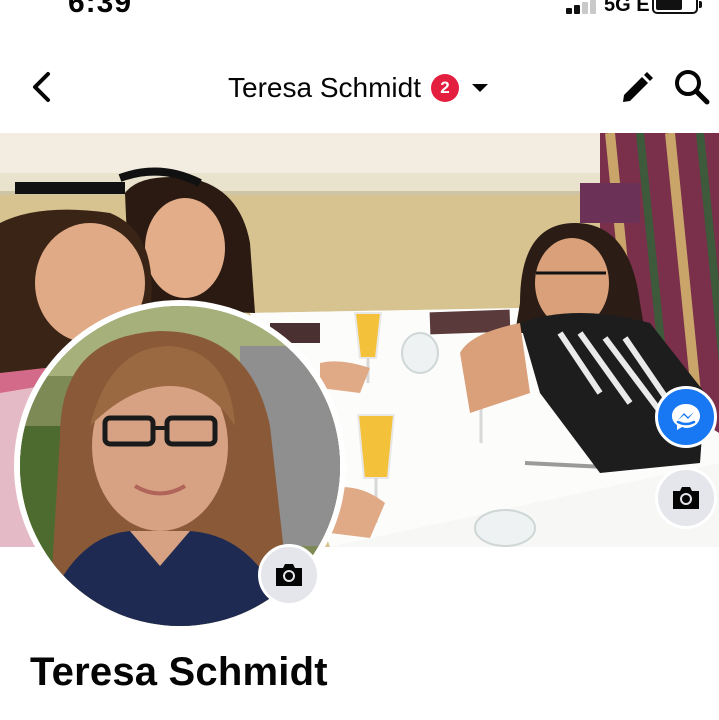  What do you see at coordinates (359, 10) in the screenshot?
I see `status-bar: 6:39 5G E` at bounding box center [359, 10].